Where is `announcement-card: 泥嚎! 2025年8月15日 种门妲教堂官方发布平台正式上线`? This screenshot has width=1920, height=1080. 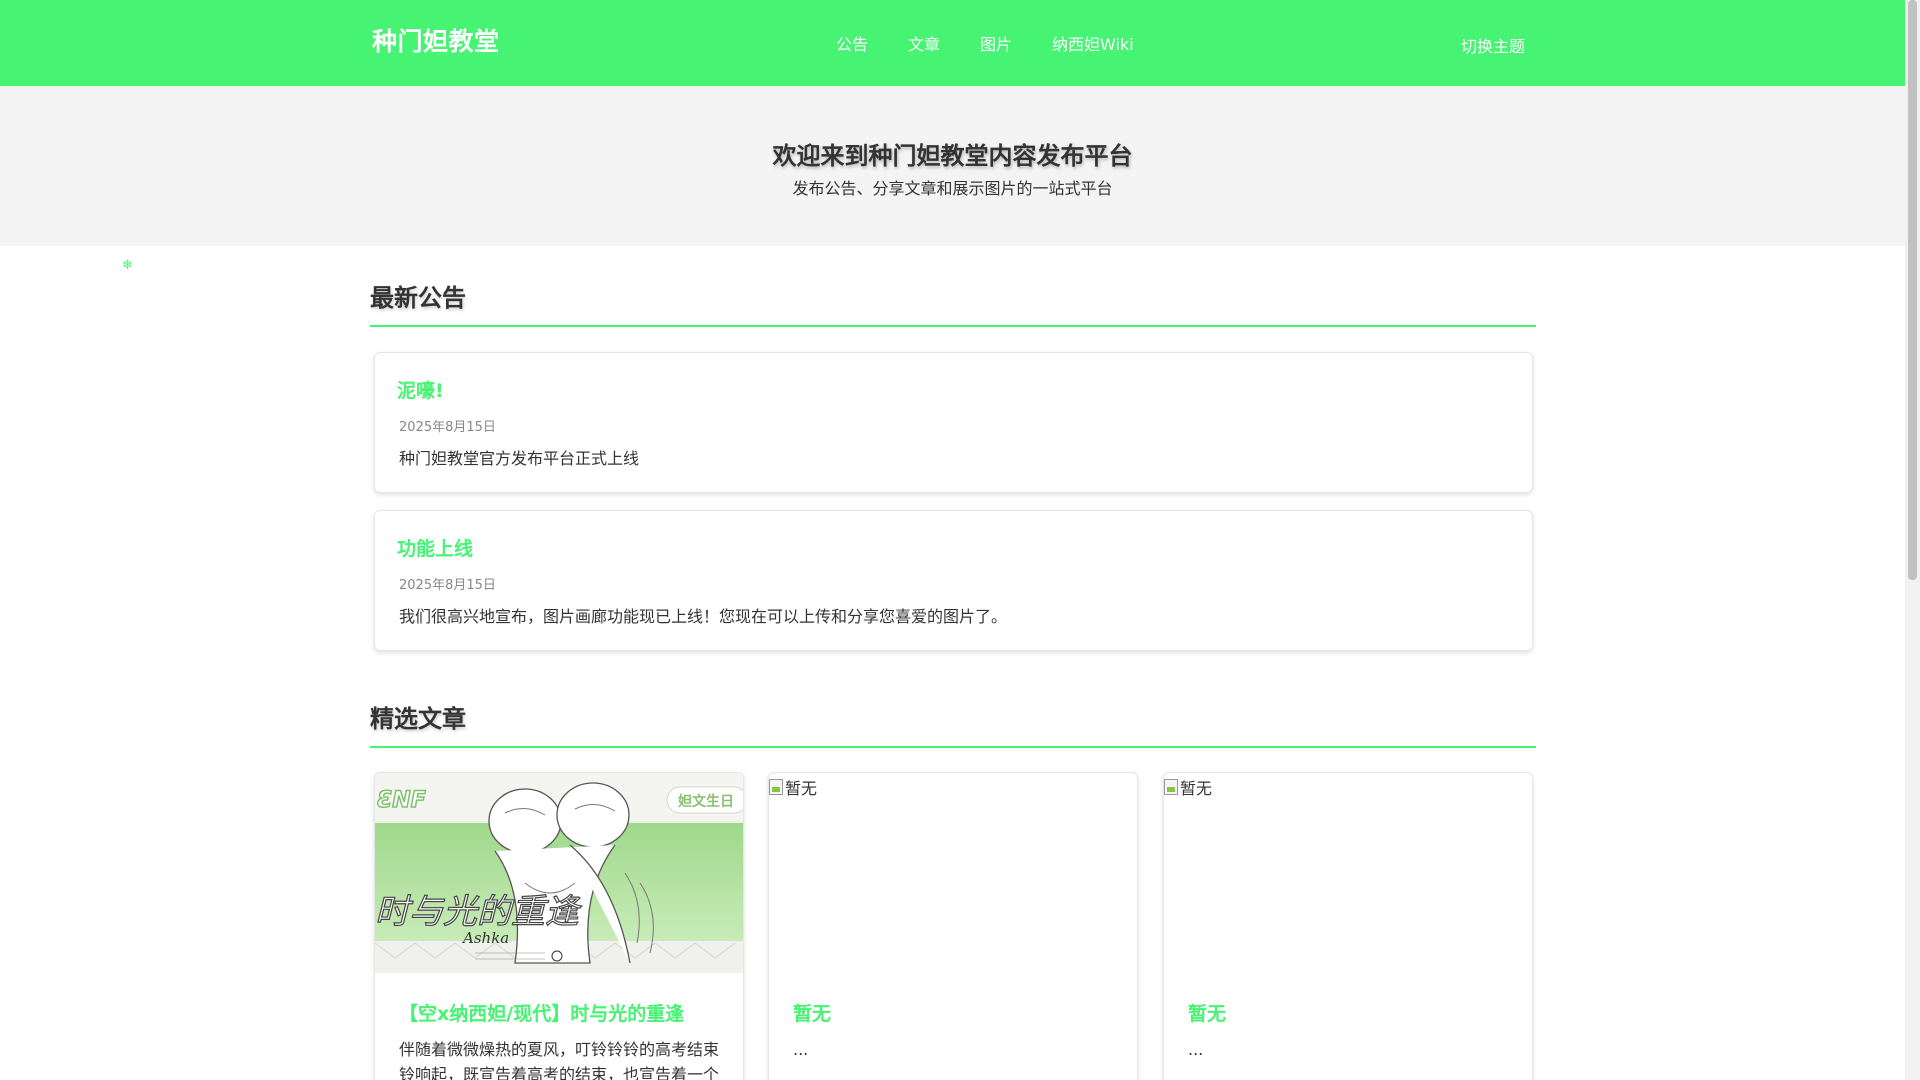
announcement-card: 泥嚎! 2025年8月15日 种门妲教堂官方发布平台正式上线 is located at coordinates (953, 422).